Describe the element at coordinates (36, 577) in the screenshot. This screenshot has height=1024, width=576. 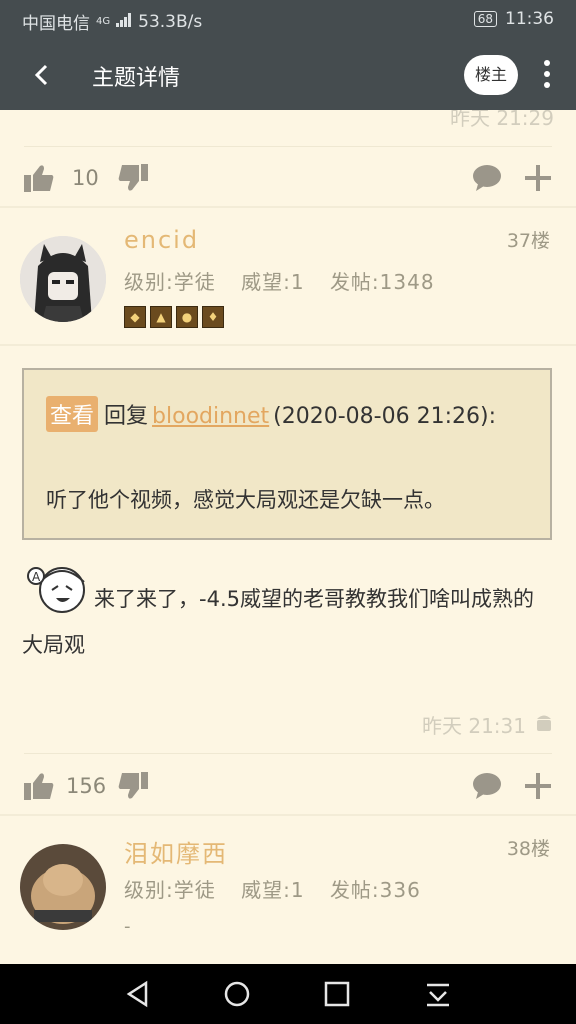
I see `svg-text: A` at that location.